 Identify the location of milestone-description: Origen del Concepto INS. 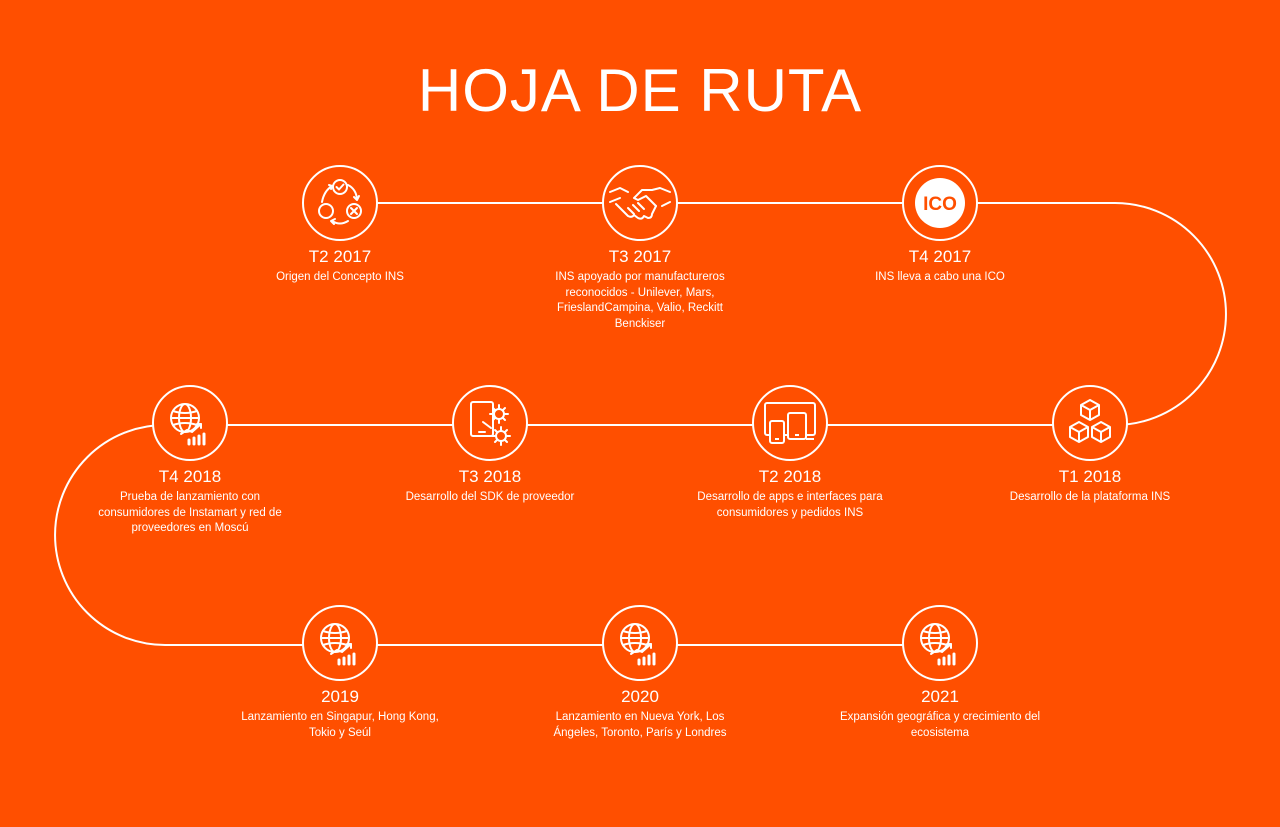
(340, 277).